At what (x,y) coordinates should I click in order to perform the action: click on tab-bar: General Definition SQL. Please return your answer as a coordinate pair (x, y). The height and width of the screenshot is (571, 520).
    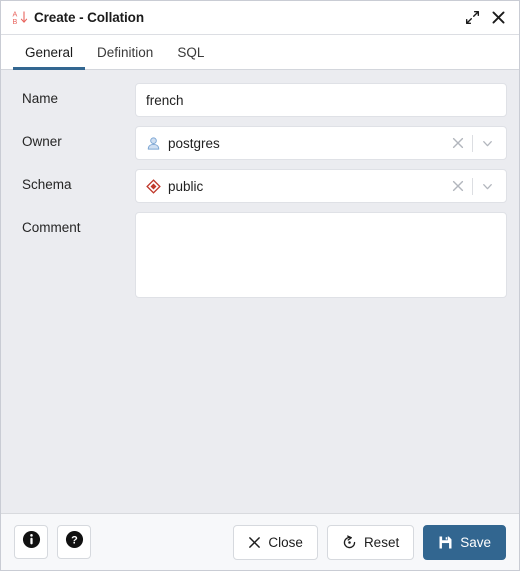
    Looking at the image, I should click on (260, 52).